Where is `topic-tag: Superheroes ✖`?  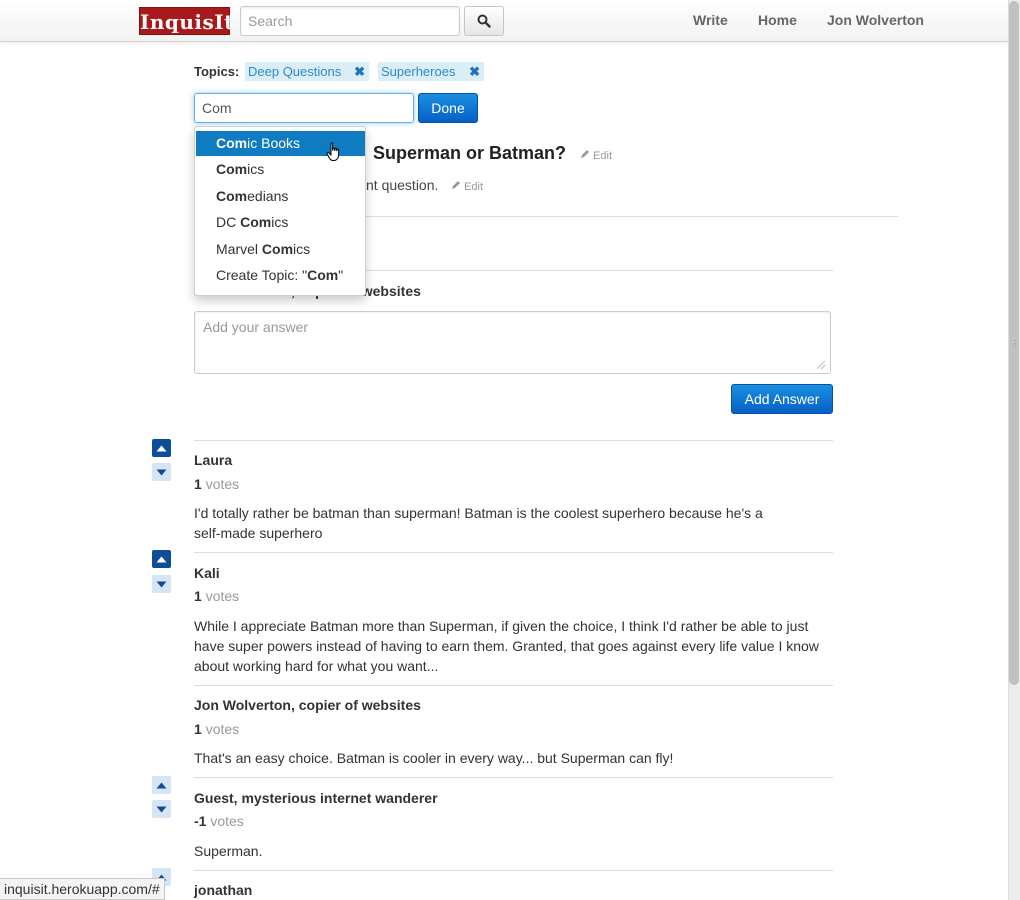
topic-tag: Superheroes ✖ is located at coordinates (431, 71).